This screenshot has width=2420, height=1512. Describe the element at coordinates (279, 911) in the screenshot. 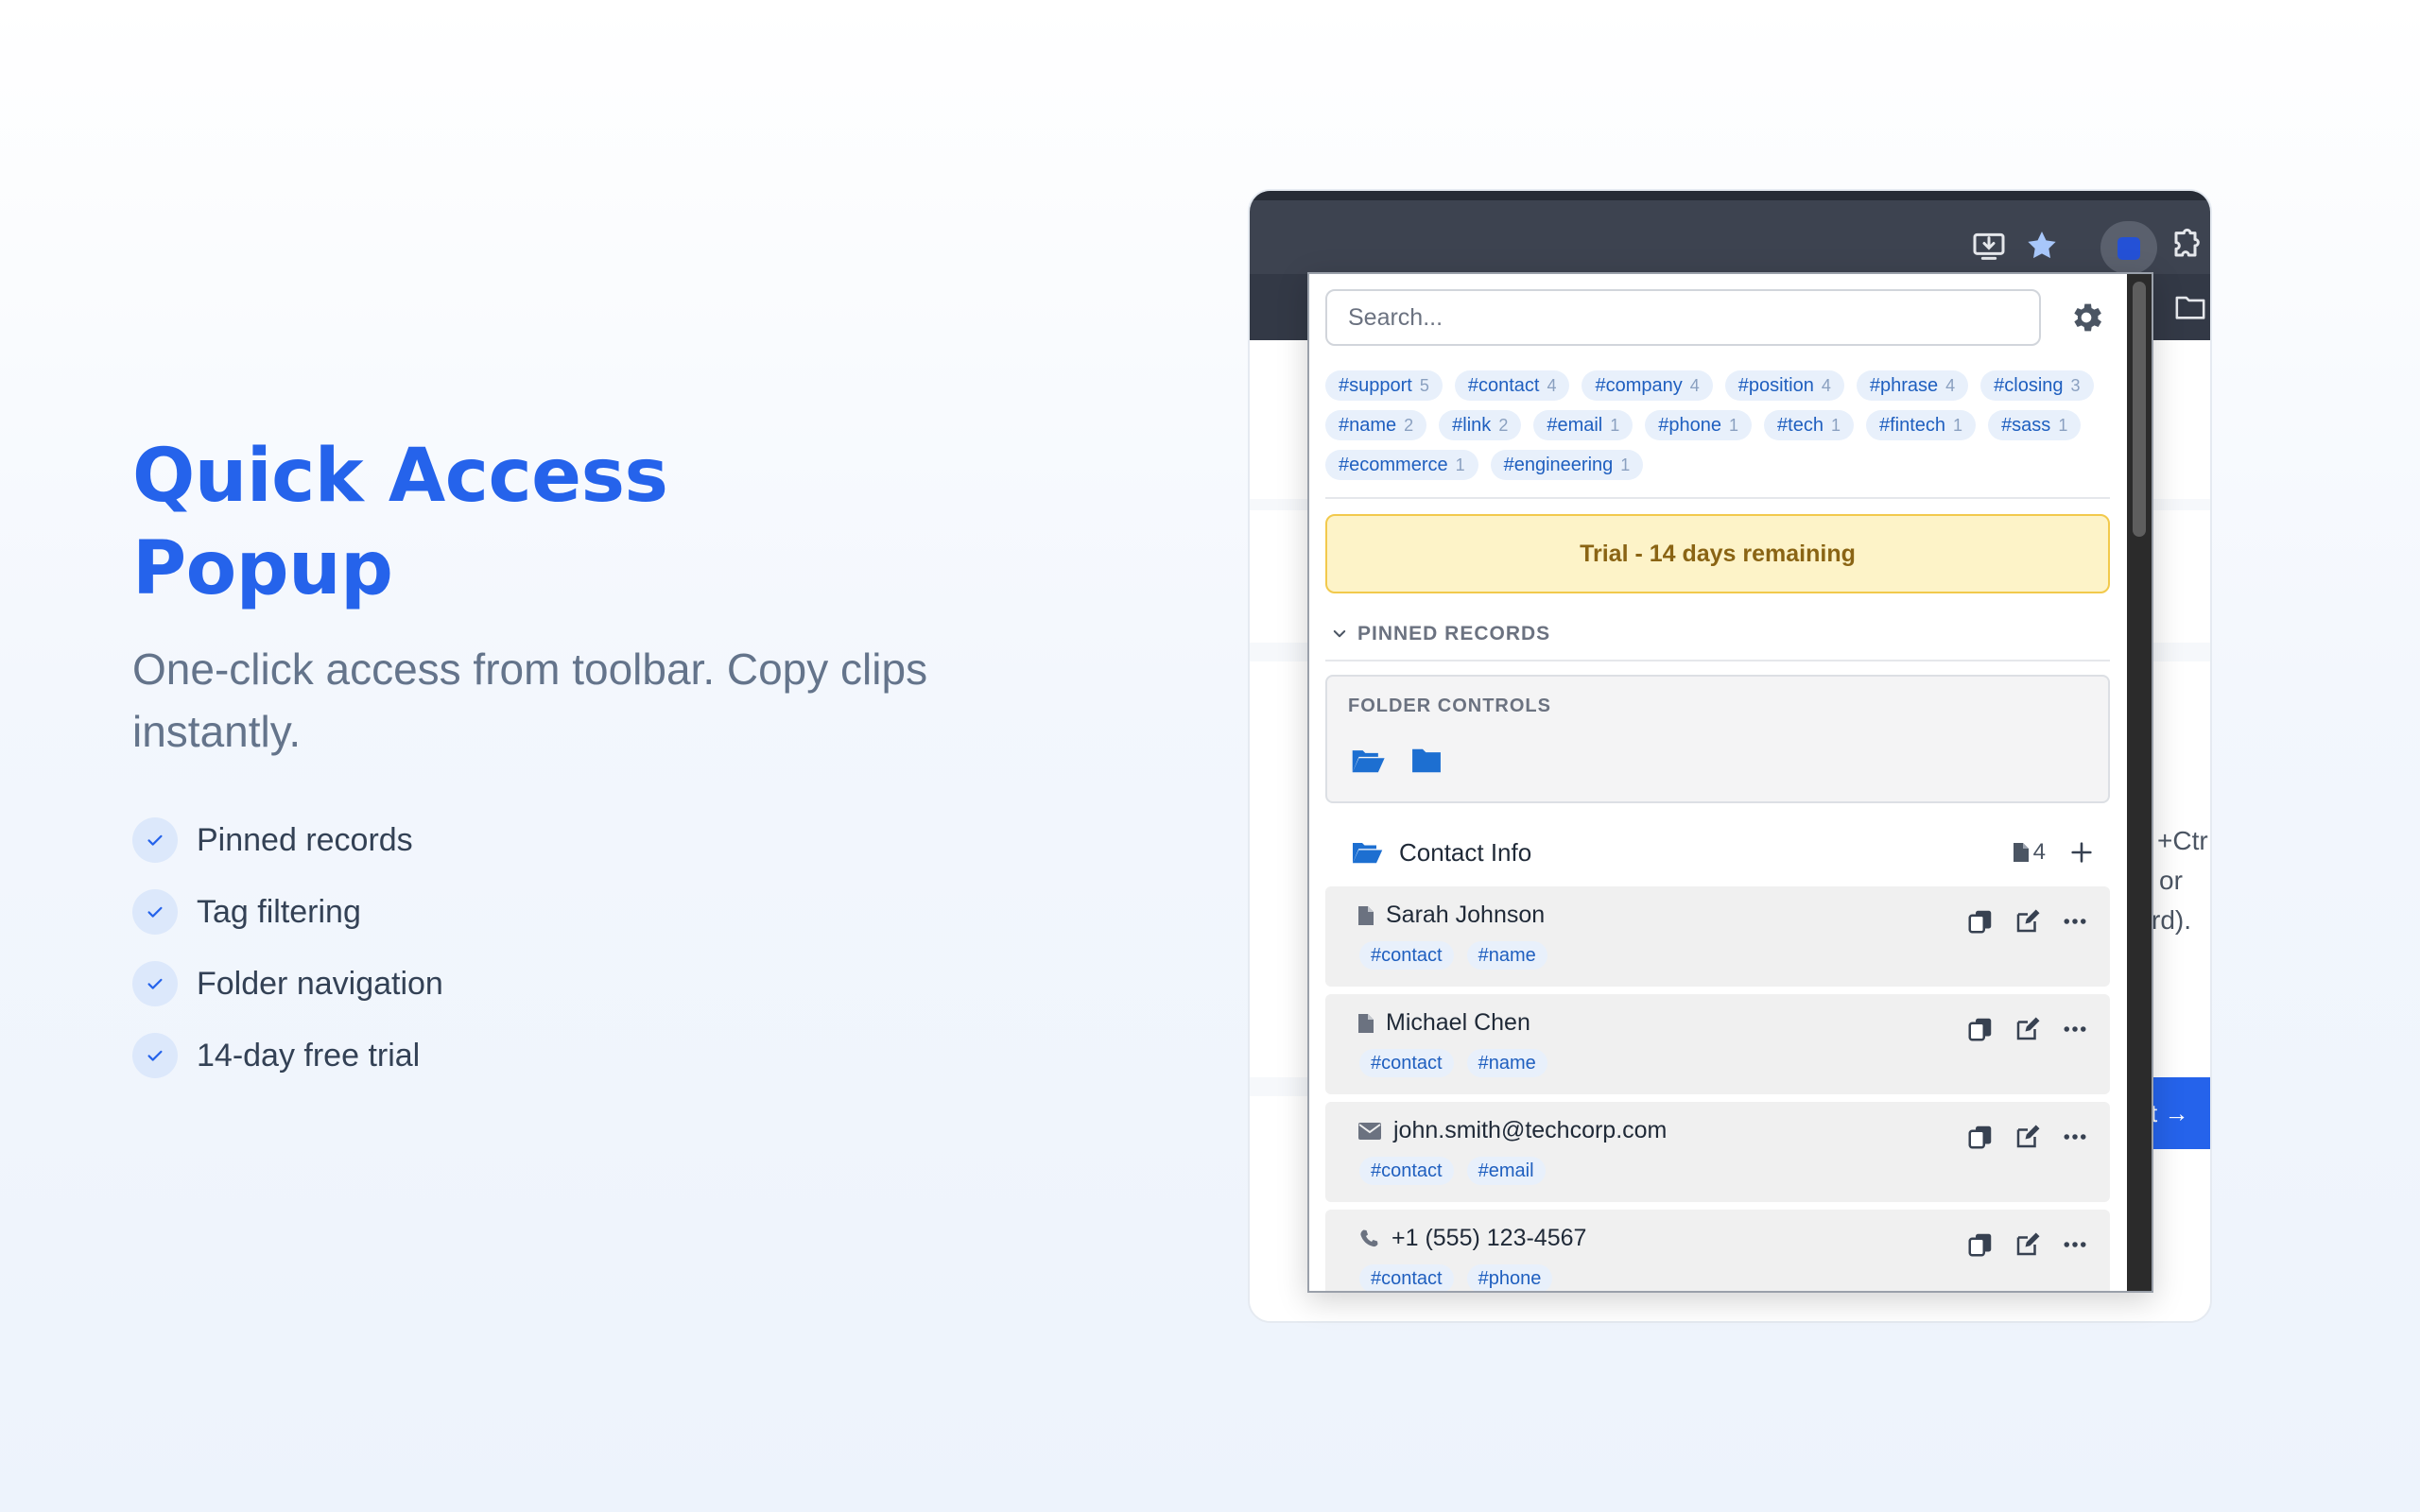

I see `feature-label: Tag filtering` at that location.